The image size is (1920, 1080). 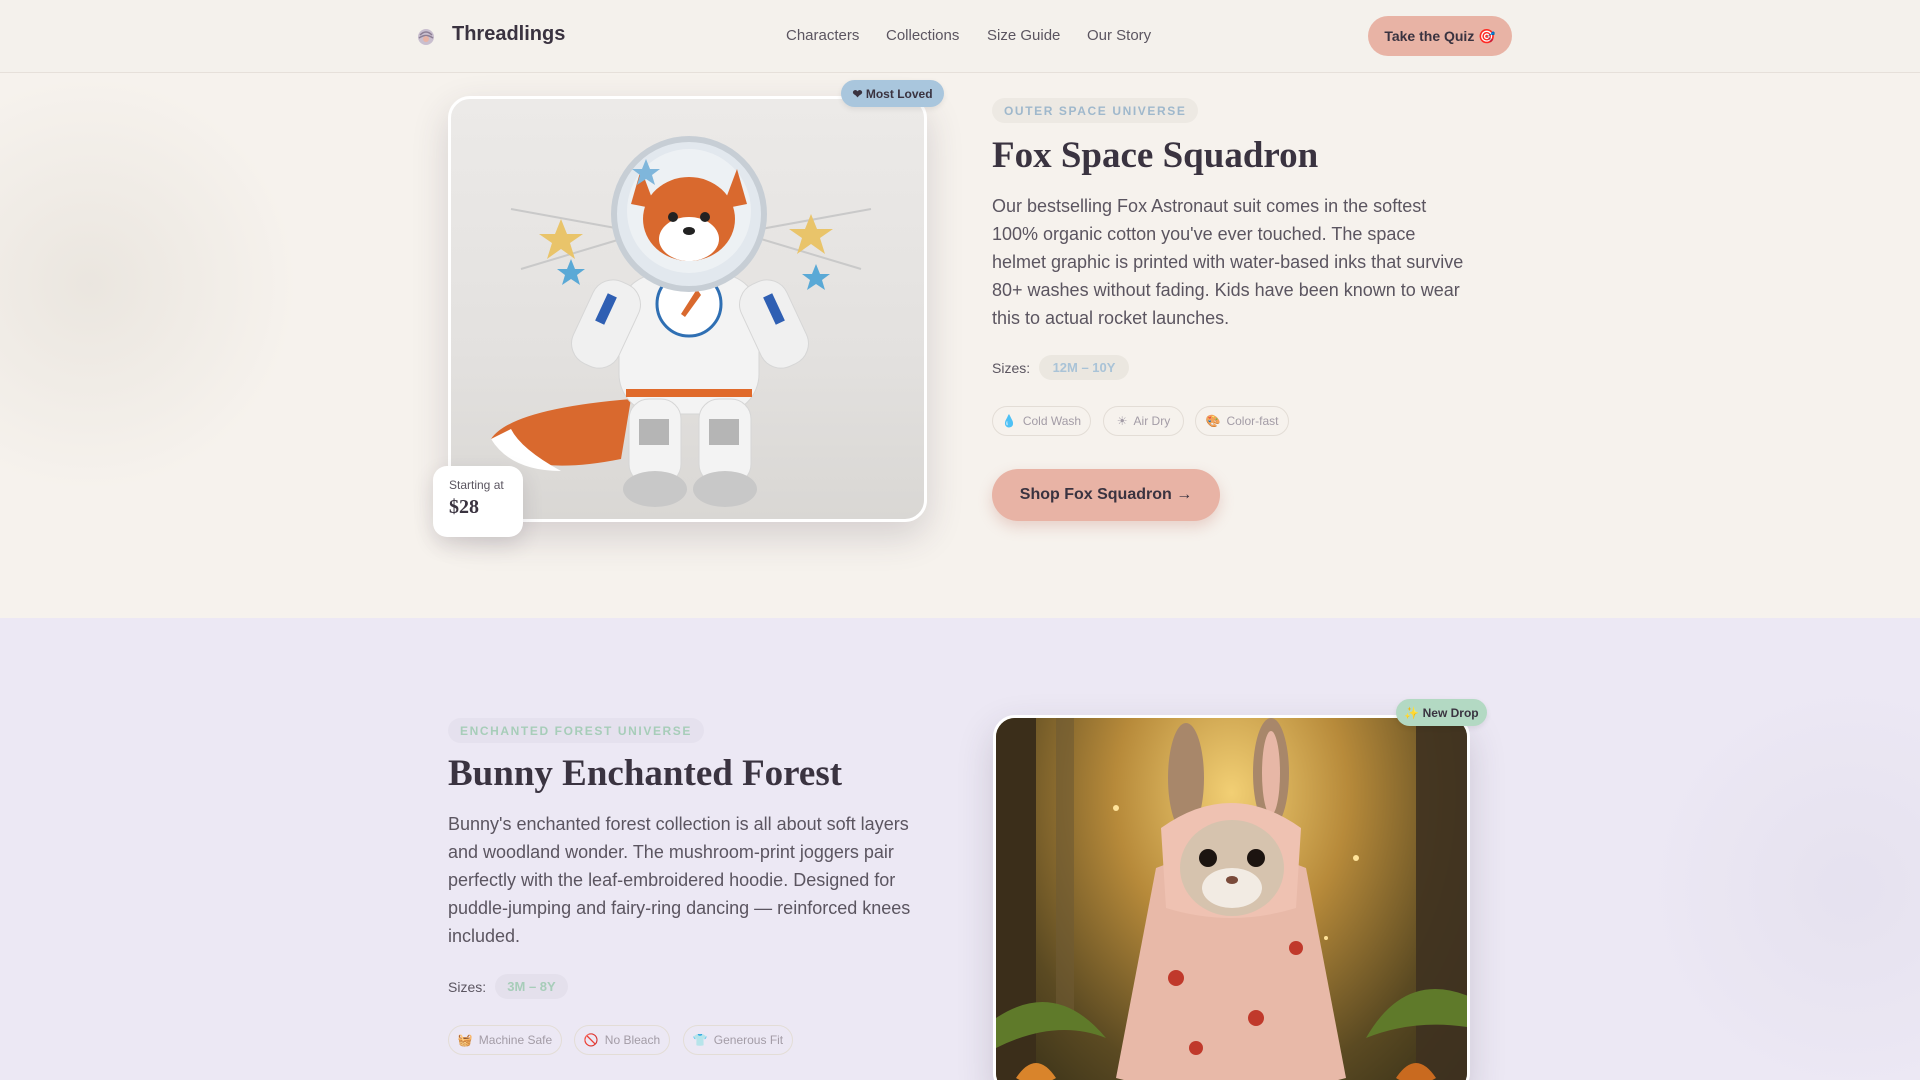 What do you see at coordinates (700, 1040) in the screenshot?
I see `shirt-icon: 👕` at bounding box center [700, 1040].